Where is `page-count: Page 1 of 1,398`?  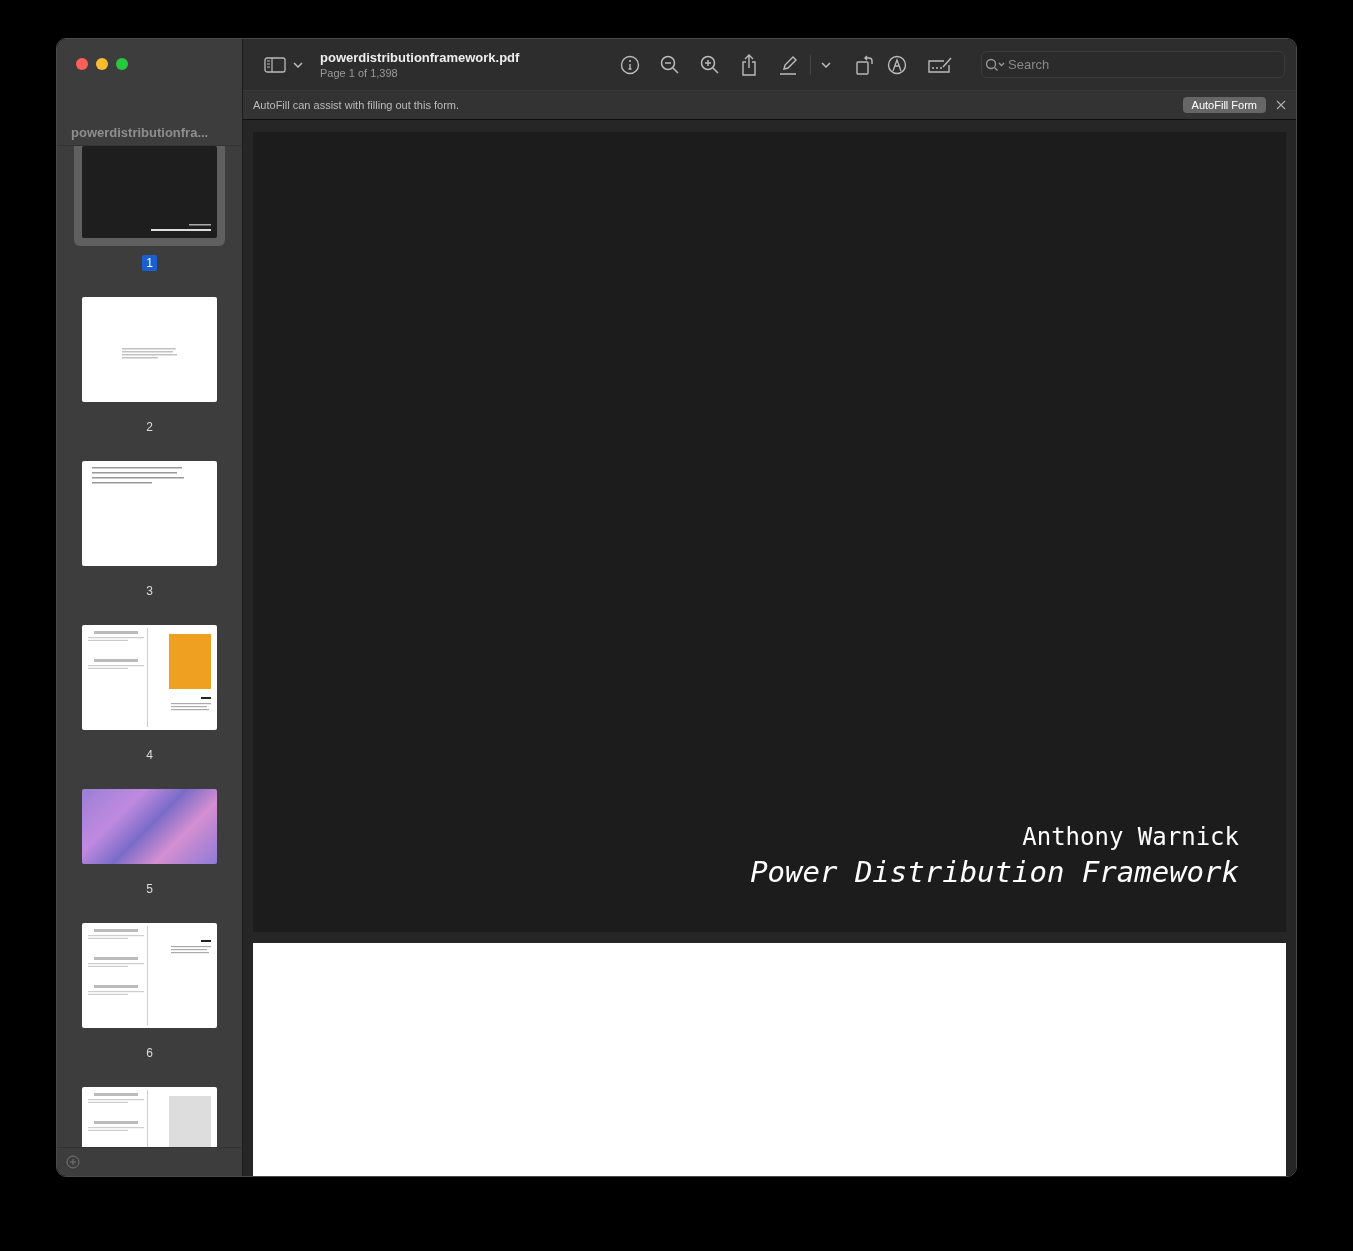 page-count: Page 1 of 1,398 is located at coordinates (359, 73).